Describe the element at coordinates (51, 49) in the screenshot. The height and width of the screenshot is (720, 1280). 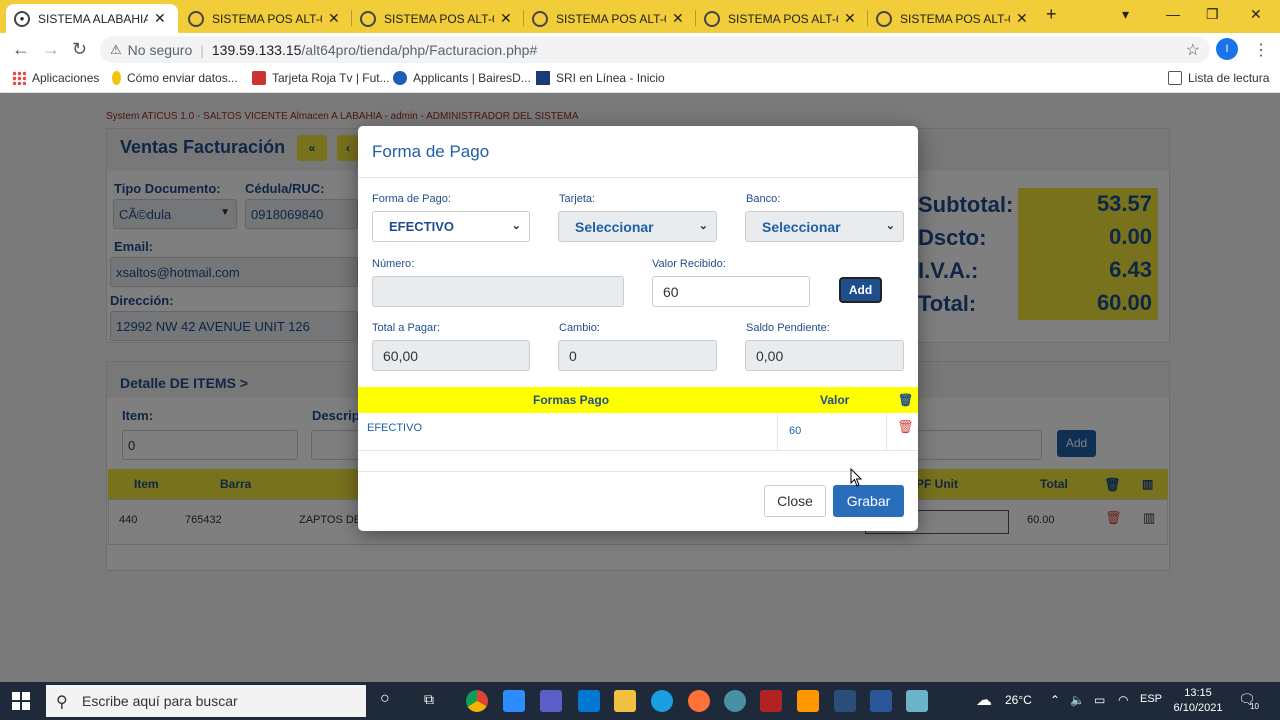
I see `forward-icon: →` at that location.